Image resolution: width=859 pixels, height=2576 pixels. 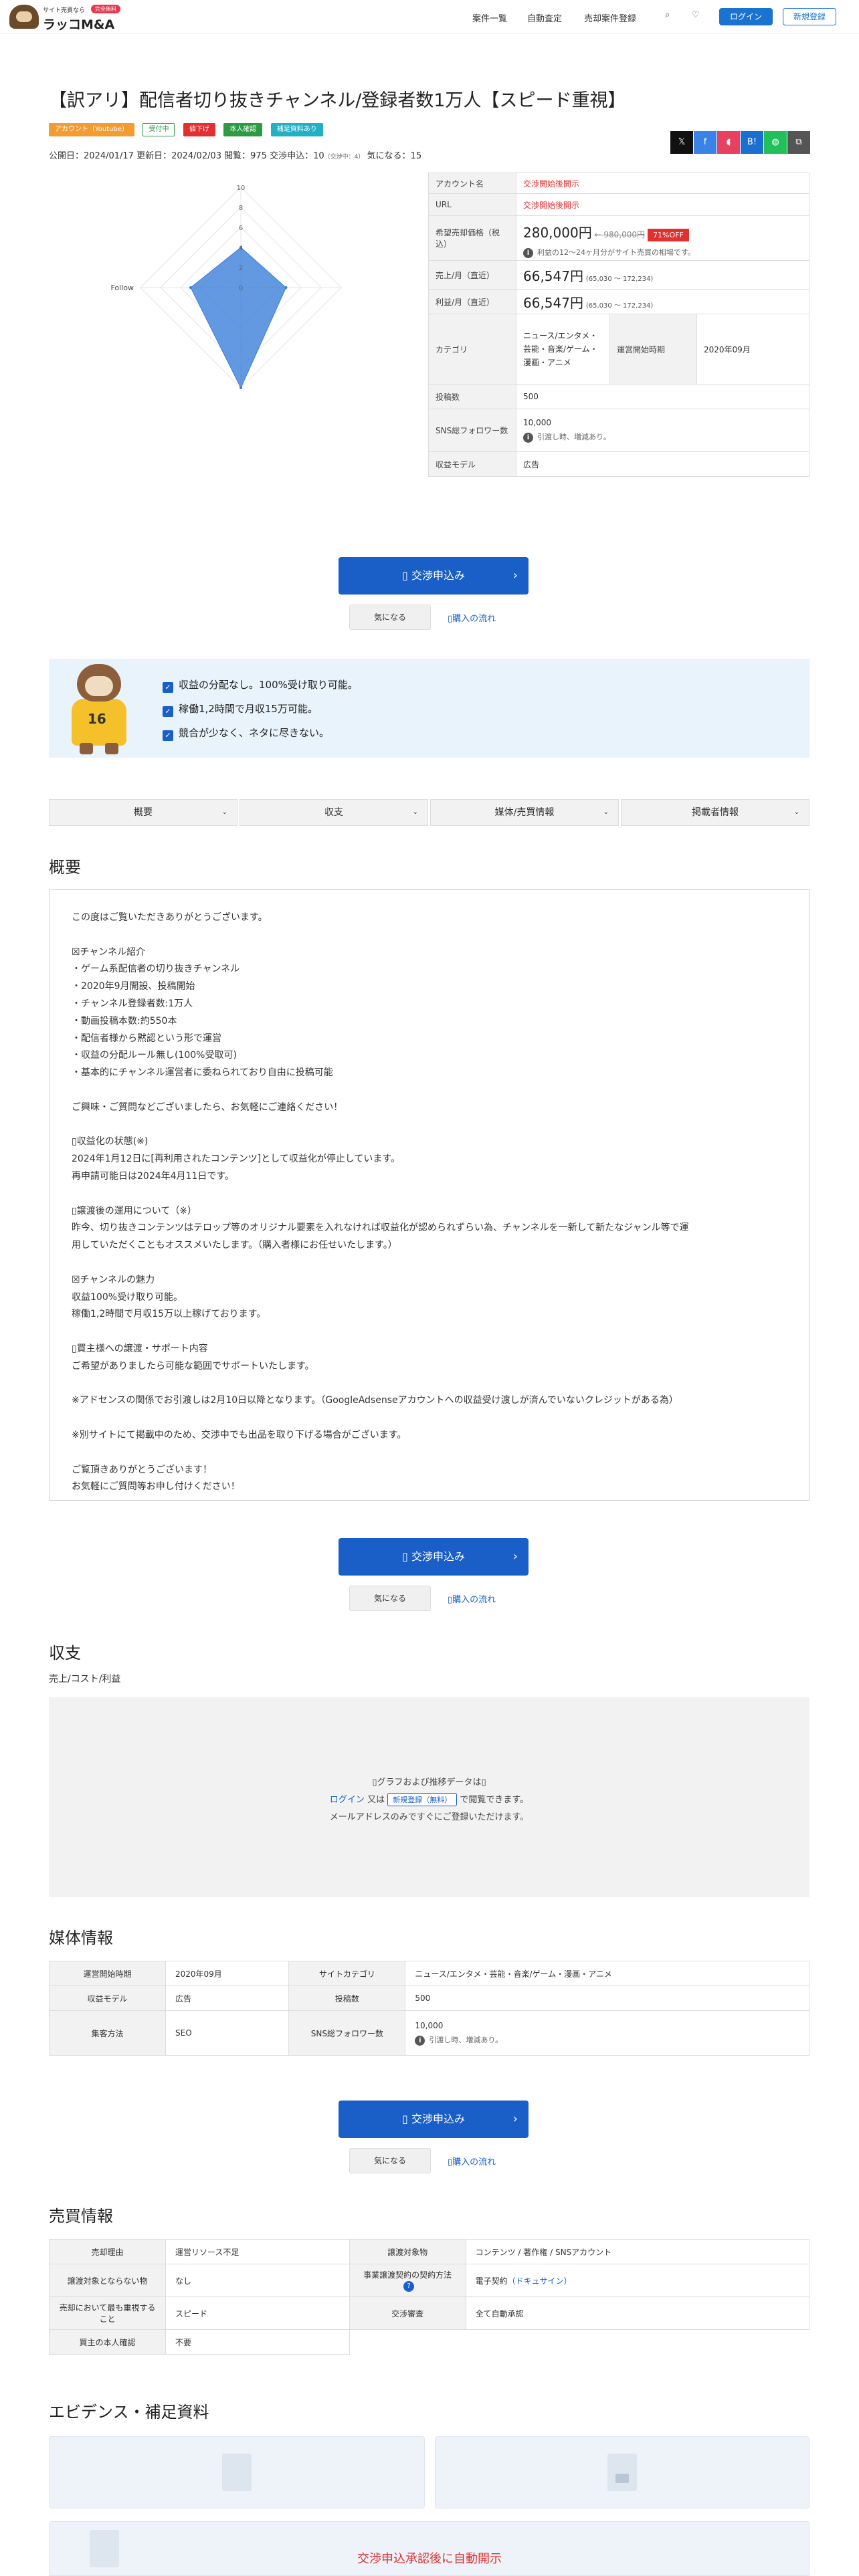 I want to click on media-value: ニュース/エンタメ・芸能・音楽/ゲーム・漫画・アニメ, so click(x=607, y=1974).